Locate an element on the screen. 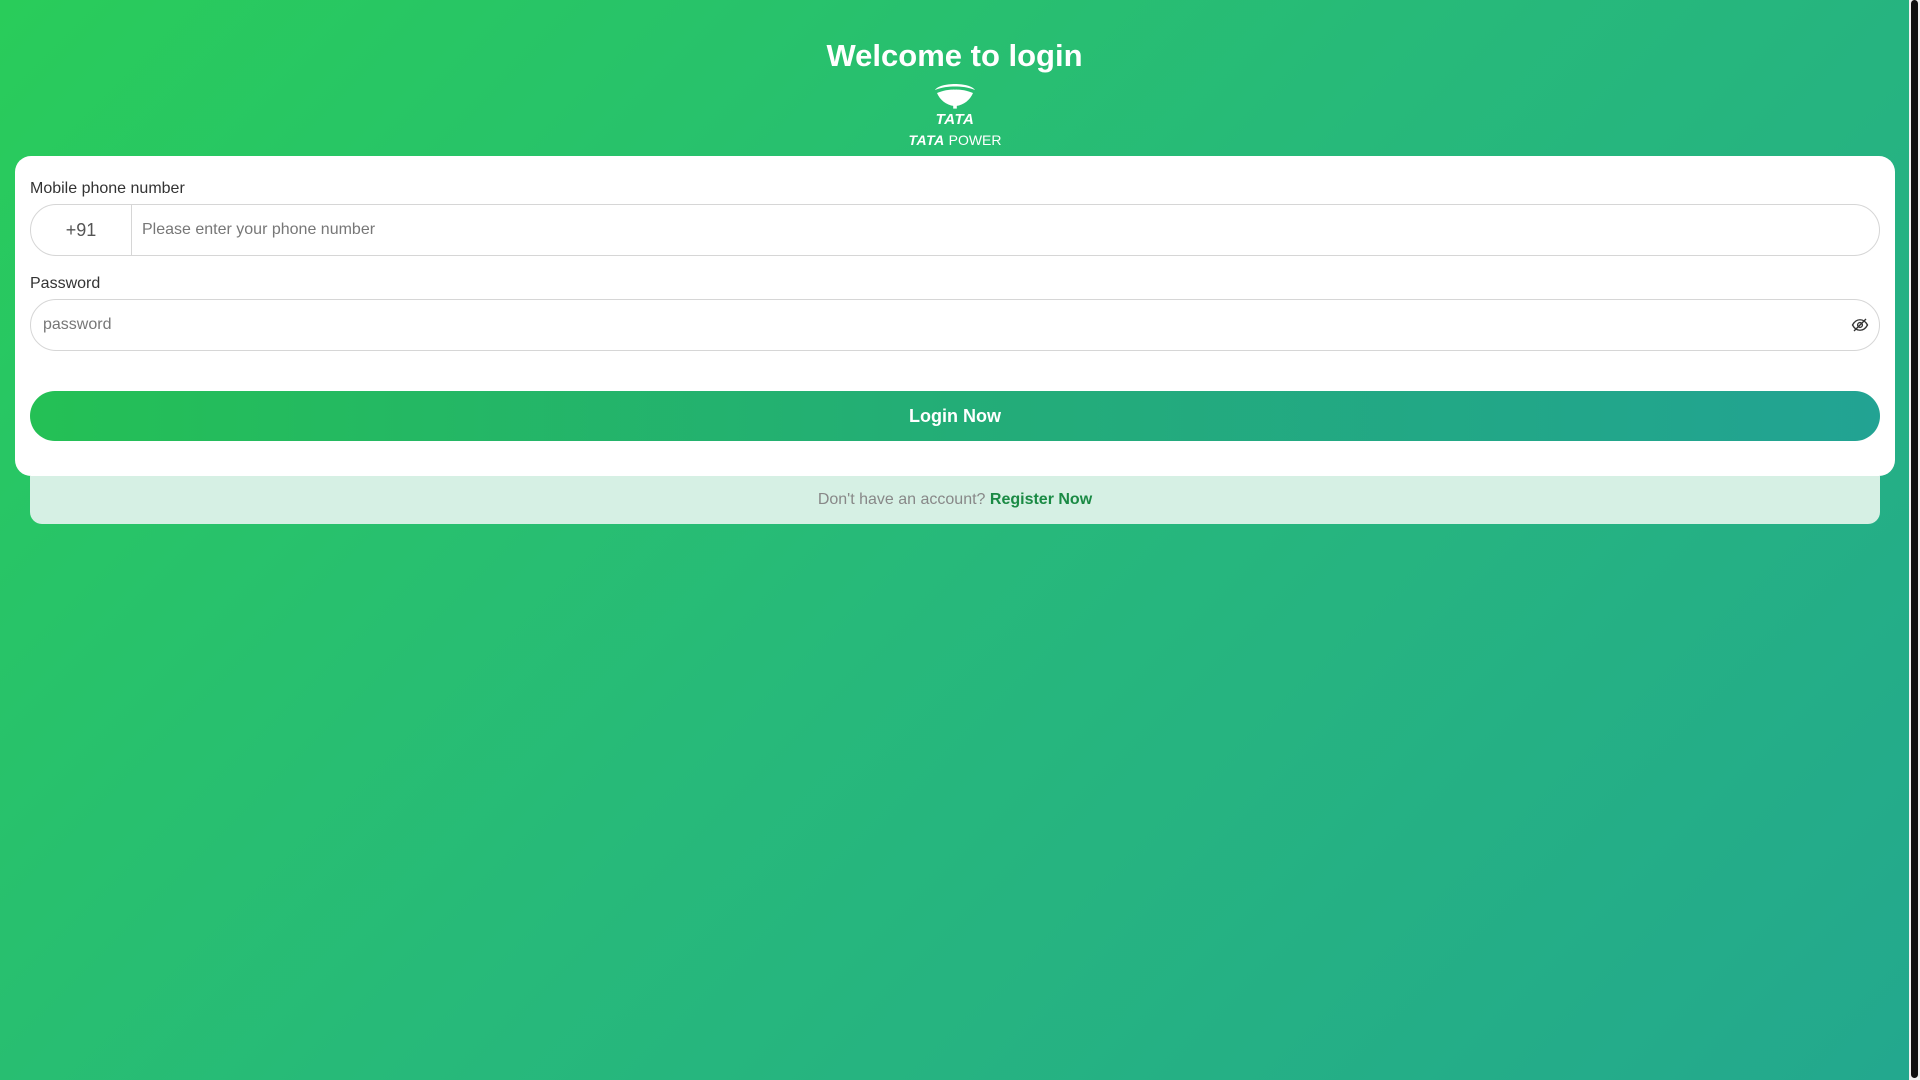 Image resolution: width=1920 pixels, height=1080 pixels. password-field is located at coordinates (955, 325).